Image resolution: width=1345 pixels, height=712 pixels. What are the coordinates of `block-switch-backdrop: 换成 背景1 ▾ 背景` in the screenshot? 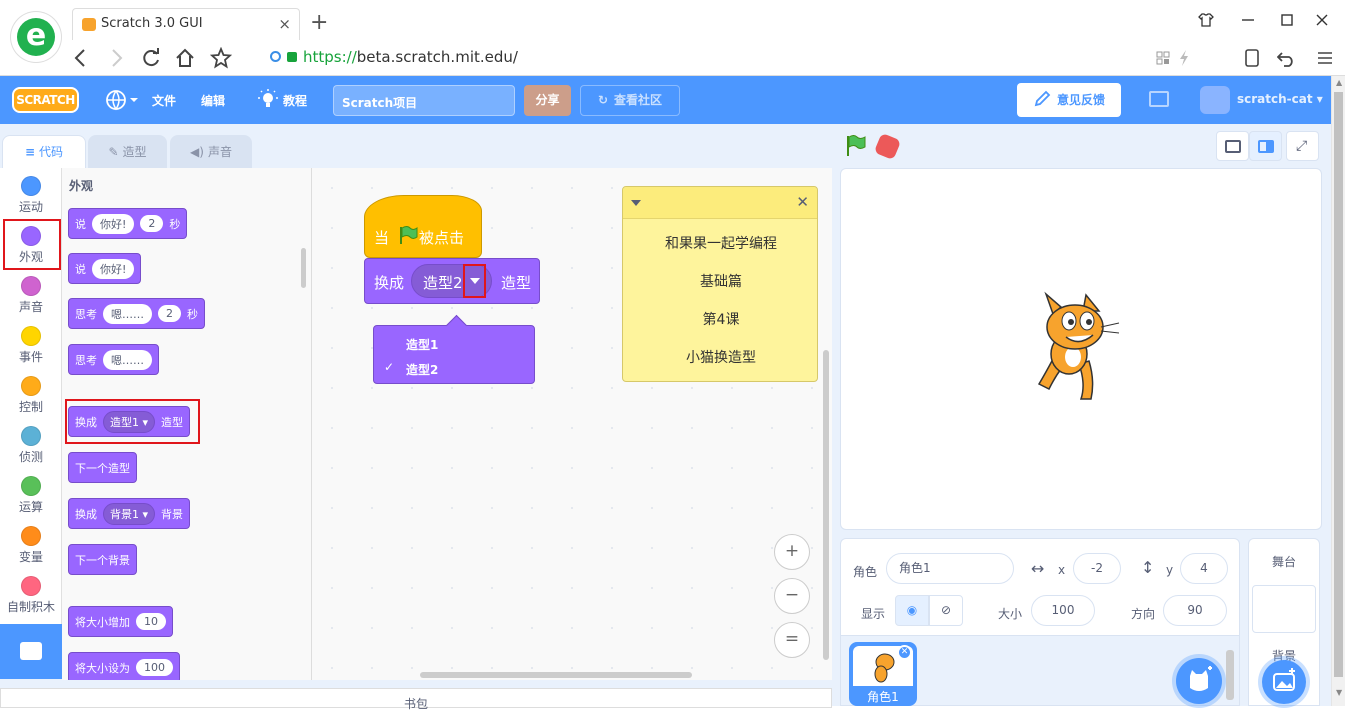 It's located at (129, 513).